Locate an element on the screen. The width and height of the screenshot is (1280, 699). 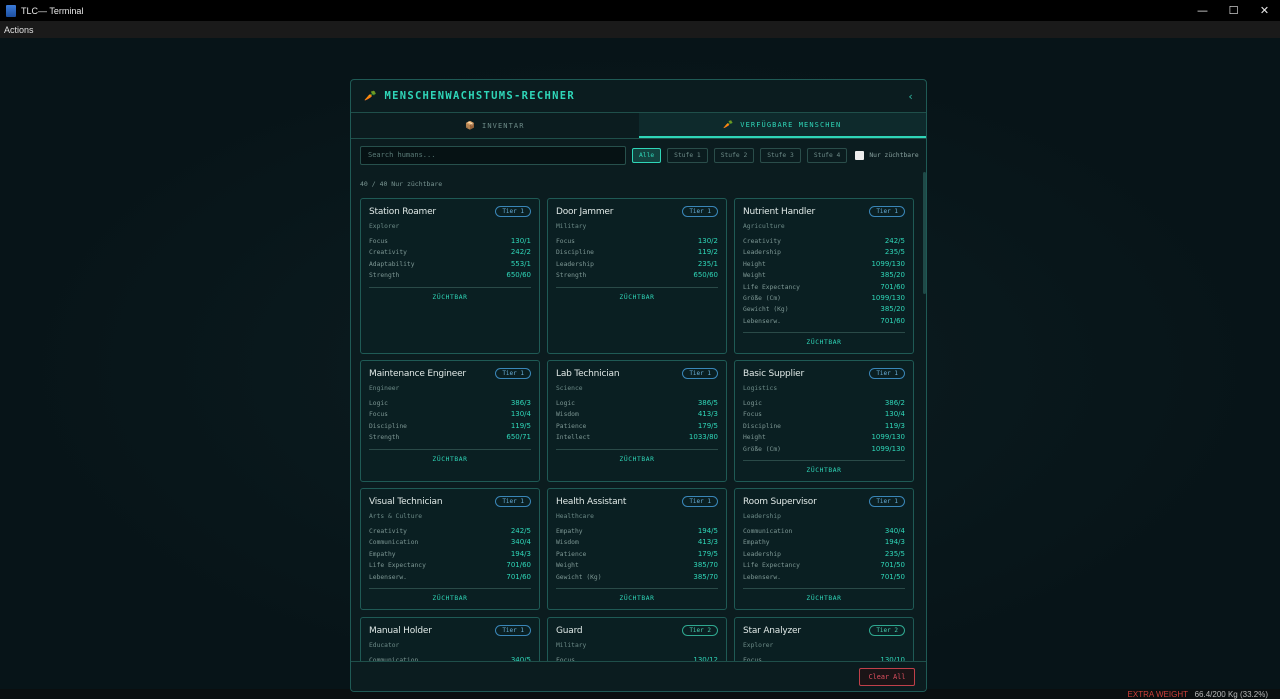
stat-row: Logic 386/2 is located at coordinates (824, 403).